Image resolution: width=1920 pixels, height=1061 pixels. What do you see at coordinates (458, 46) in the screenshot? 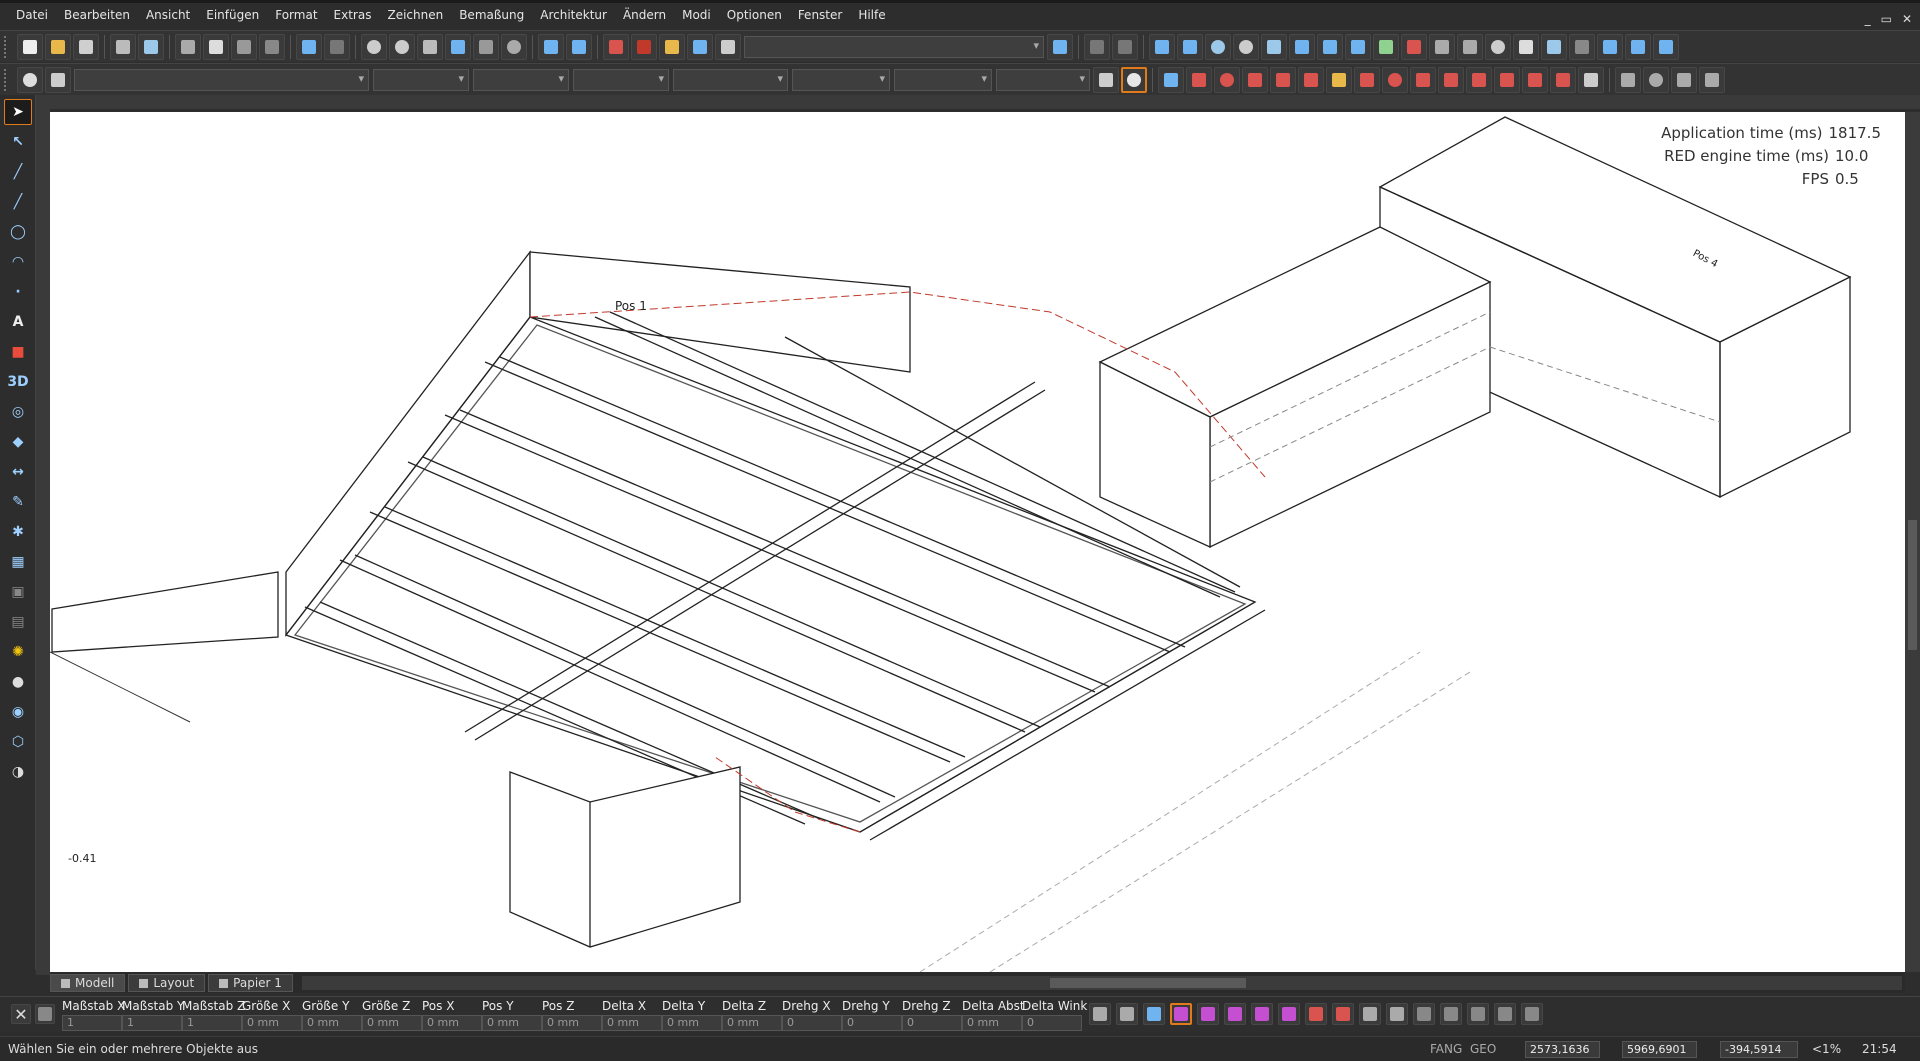
I see `zoom-extents-icon` at bounding box center [458, 46].